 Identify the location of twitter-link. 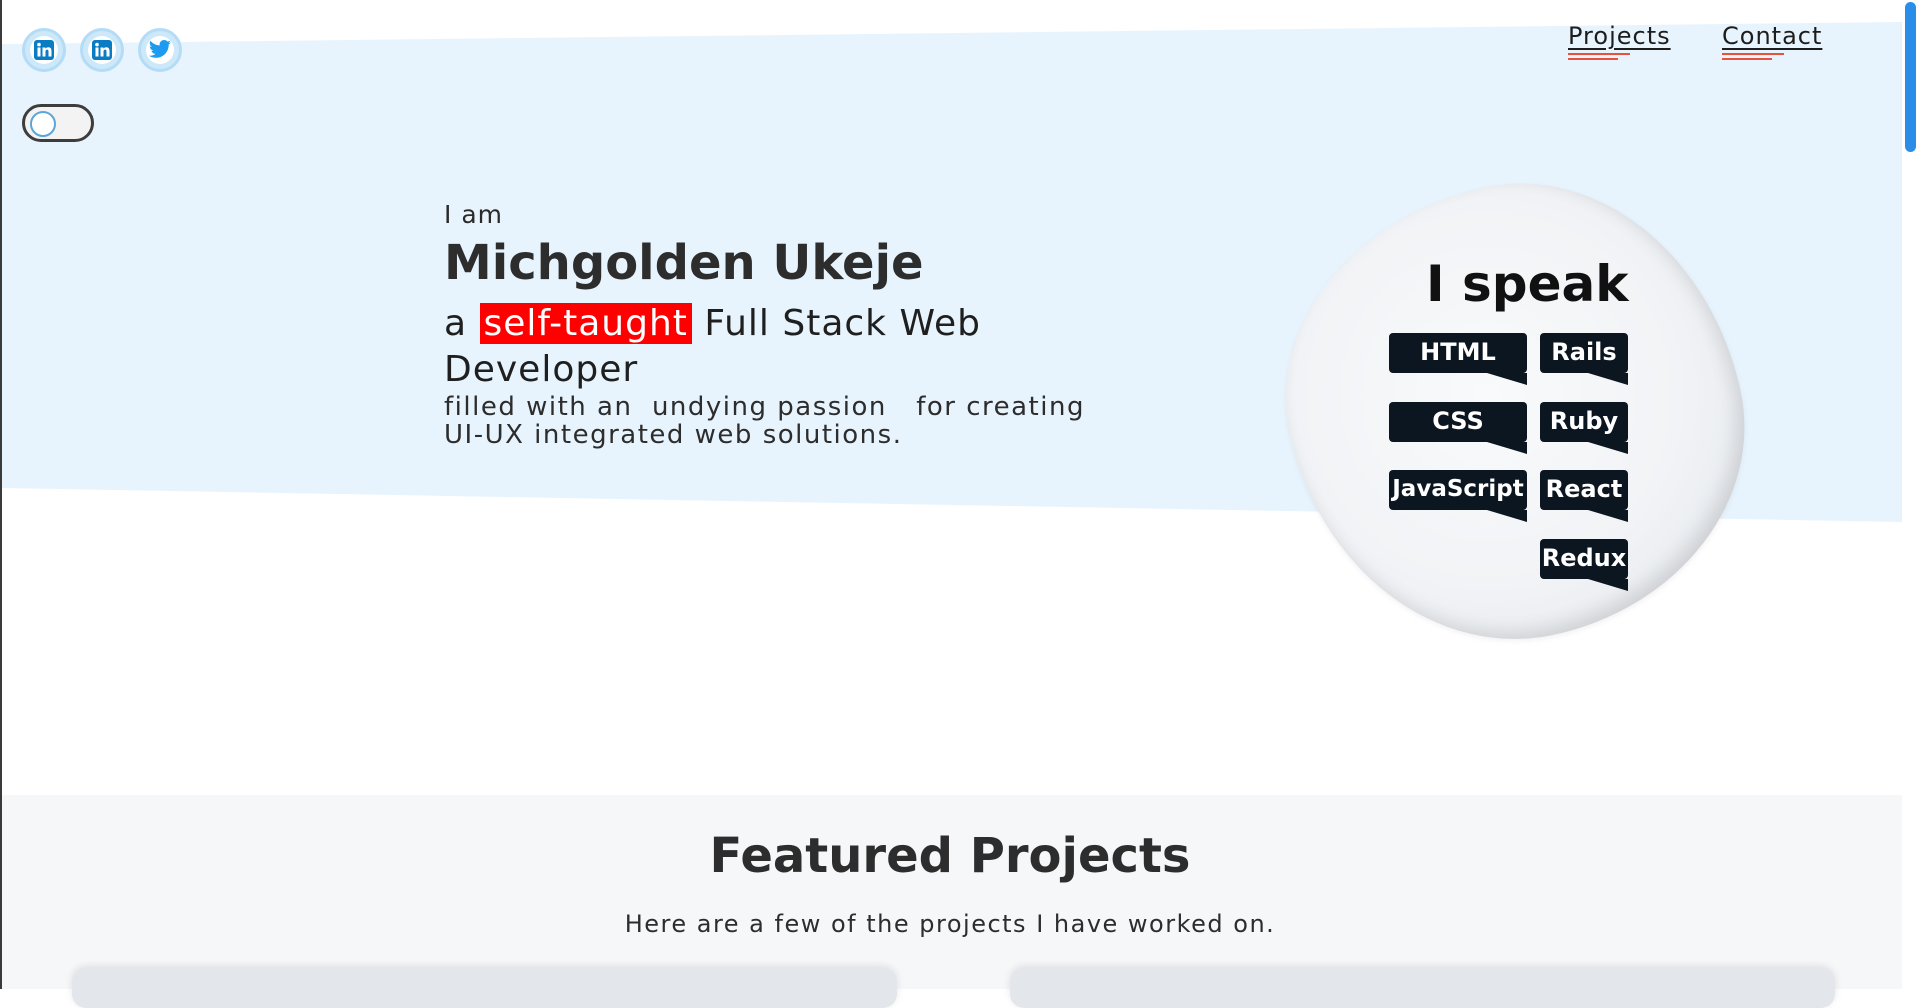
(160, 50).